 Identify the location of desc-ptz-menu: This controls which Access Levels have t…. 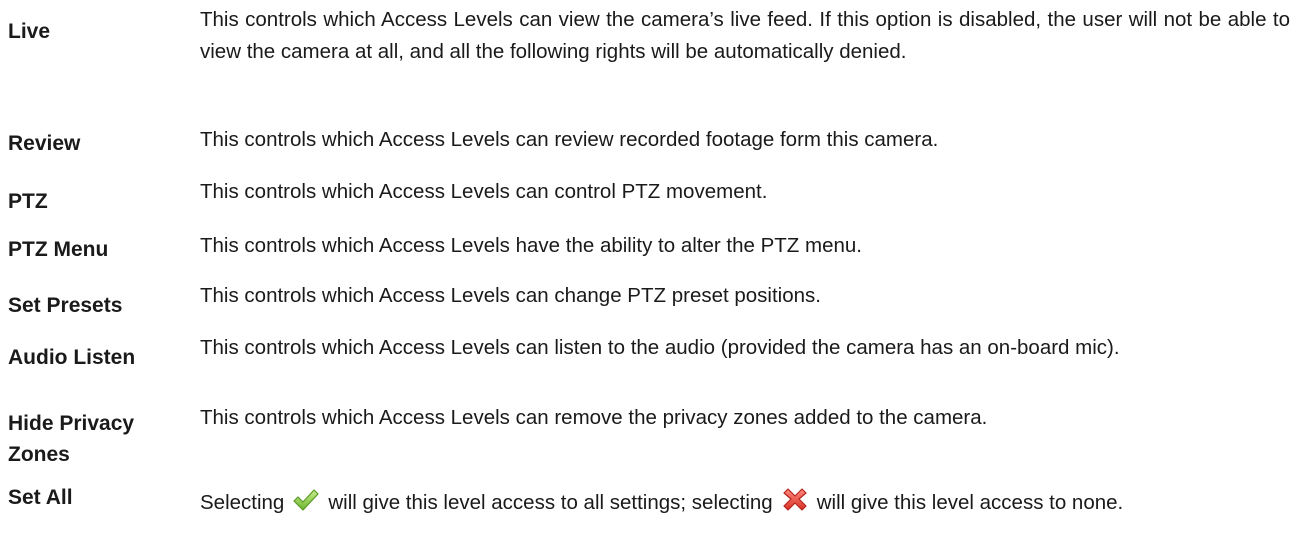
(531, 245).